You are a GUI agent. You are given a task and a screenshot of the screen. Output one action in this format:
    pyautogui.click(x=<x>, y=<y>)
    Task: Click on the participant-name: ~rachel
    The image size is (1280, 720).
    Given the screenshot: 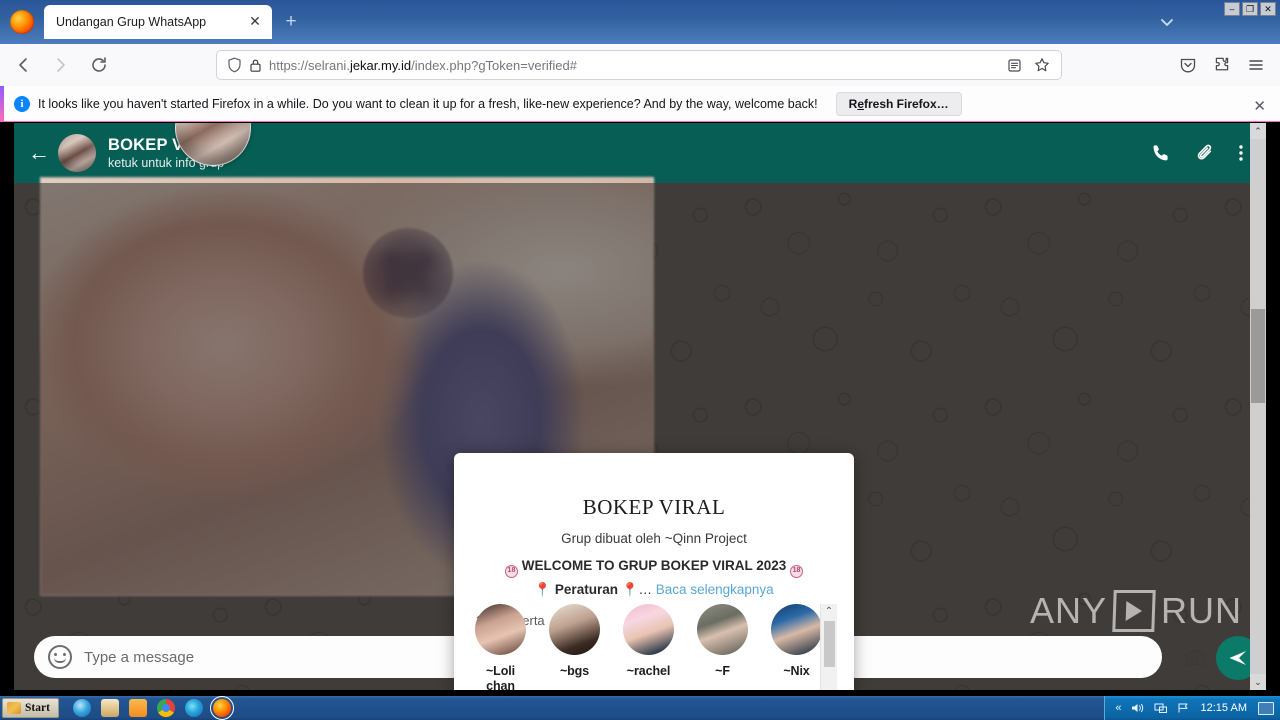 What is the action you would take?
    pyautogui.click(x=648, y=671)
    